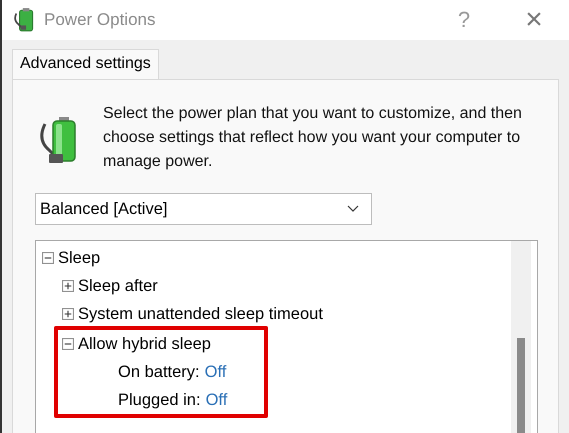 This screenshot has width=569, height=433. What do you see at coordinates (521, 337) in the screenshot?
I see `scrollbar` at bounding box center [521, 337].